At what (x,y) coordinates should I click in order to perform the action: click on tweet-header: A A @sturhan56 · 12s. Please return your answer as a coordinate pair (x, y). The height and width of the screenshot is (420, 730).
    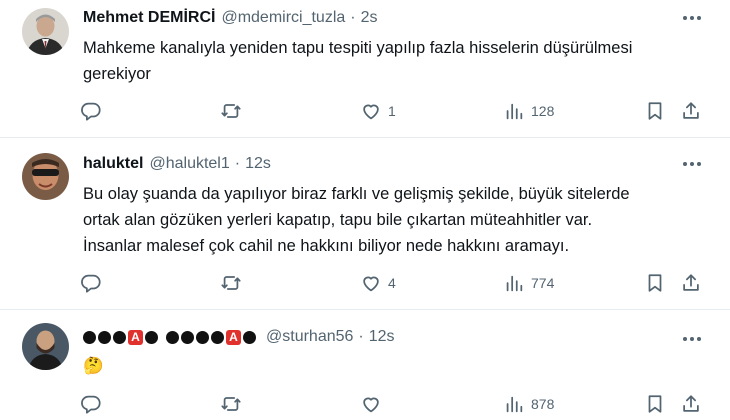
    Looking at the image, I should click on (239, 337).